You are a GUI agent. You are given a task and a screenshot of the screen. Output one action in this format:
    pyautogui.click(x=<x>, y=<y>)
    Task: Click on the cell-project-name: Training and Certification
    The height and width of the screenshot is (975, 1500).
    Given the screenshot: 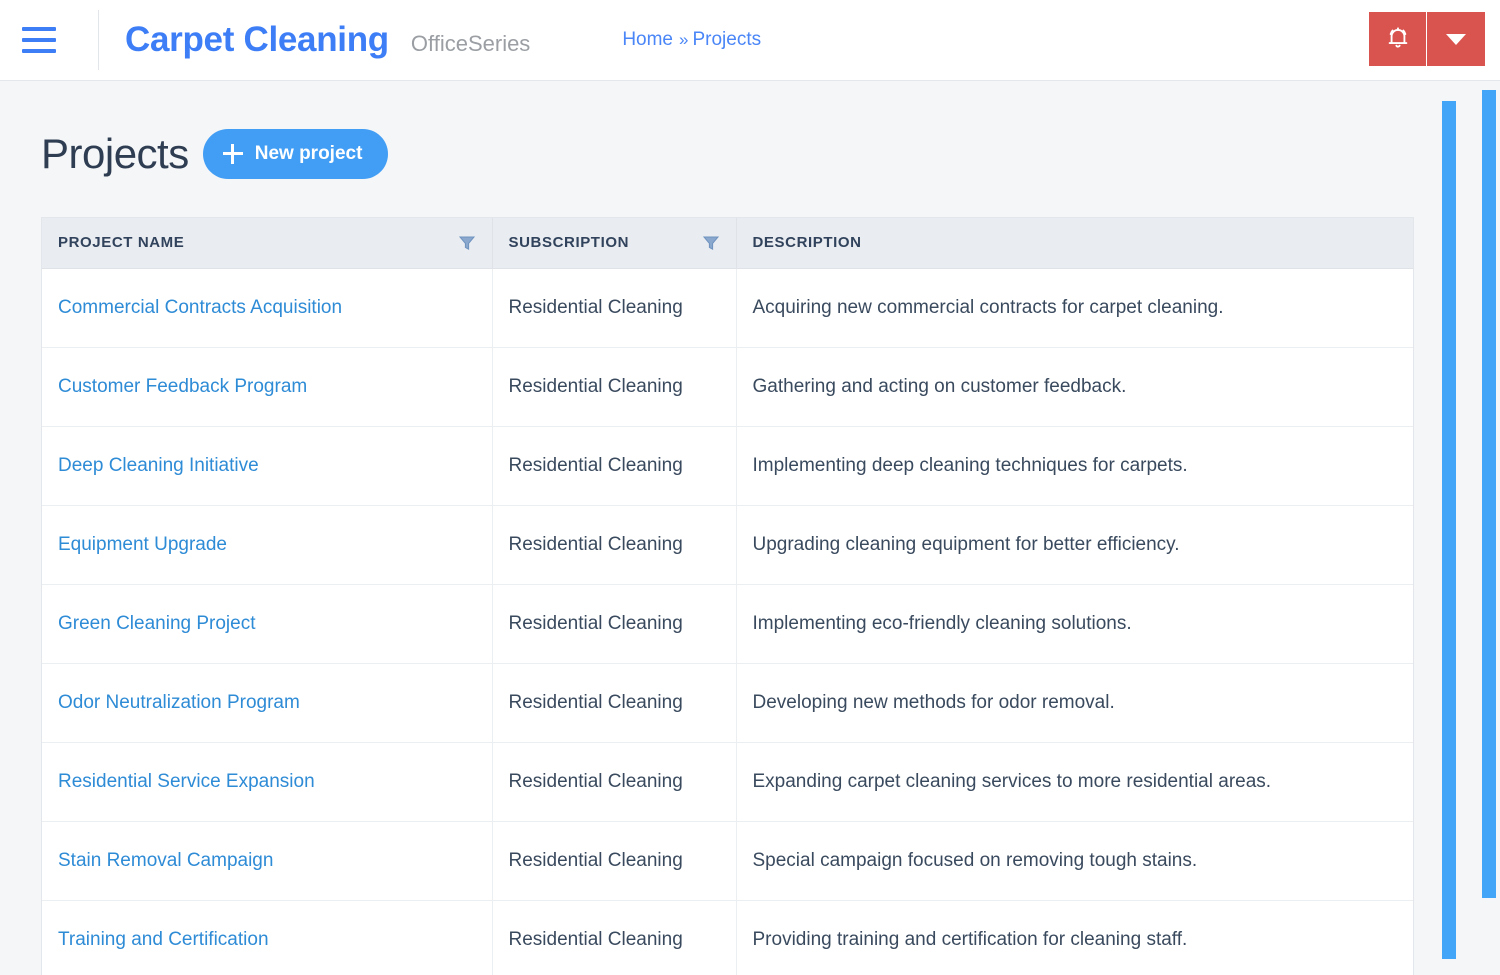 What is the action you would take?
    pyautogui.click(x=267, y=937)
    